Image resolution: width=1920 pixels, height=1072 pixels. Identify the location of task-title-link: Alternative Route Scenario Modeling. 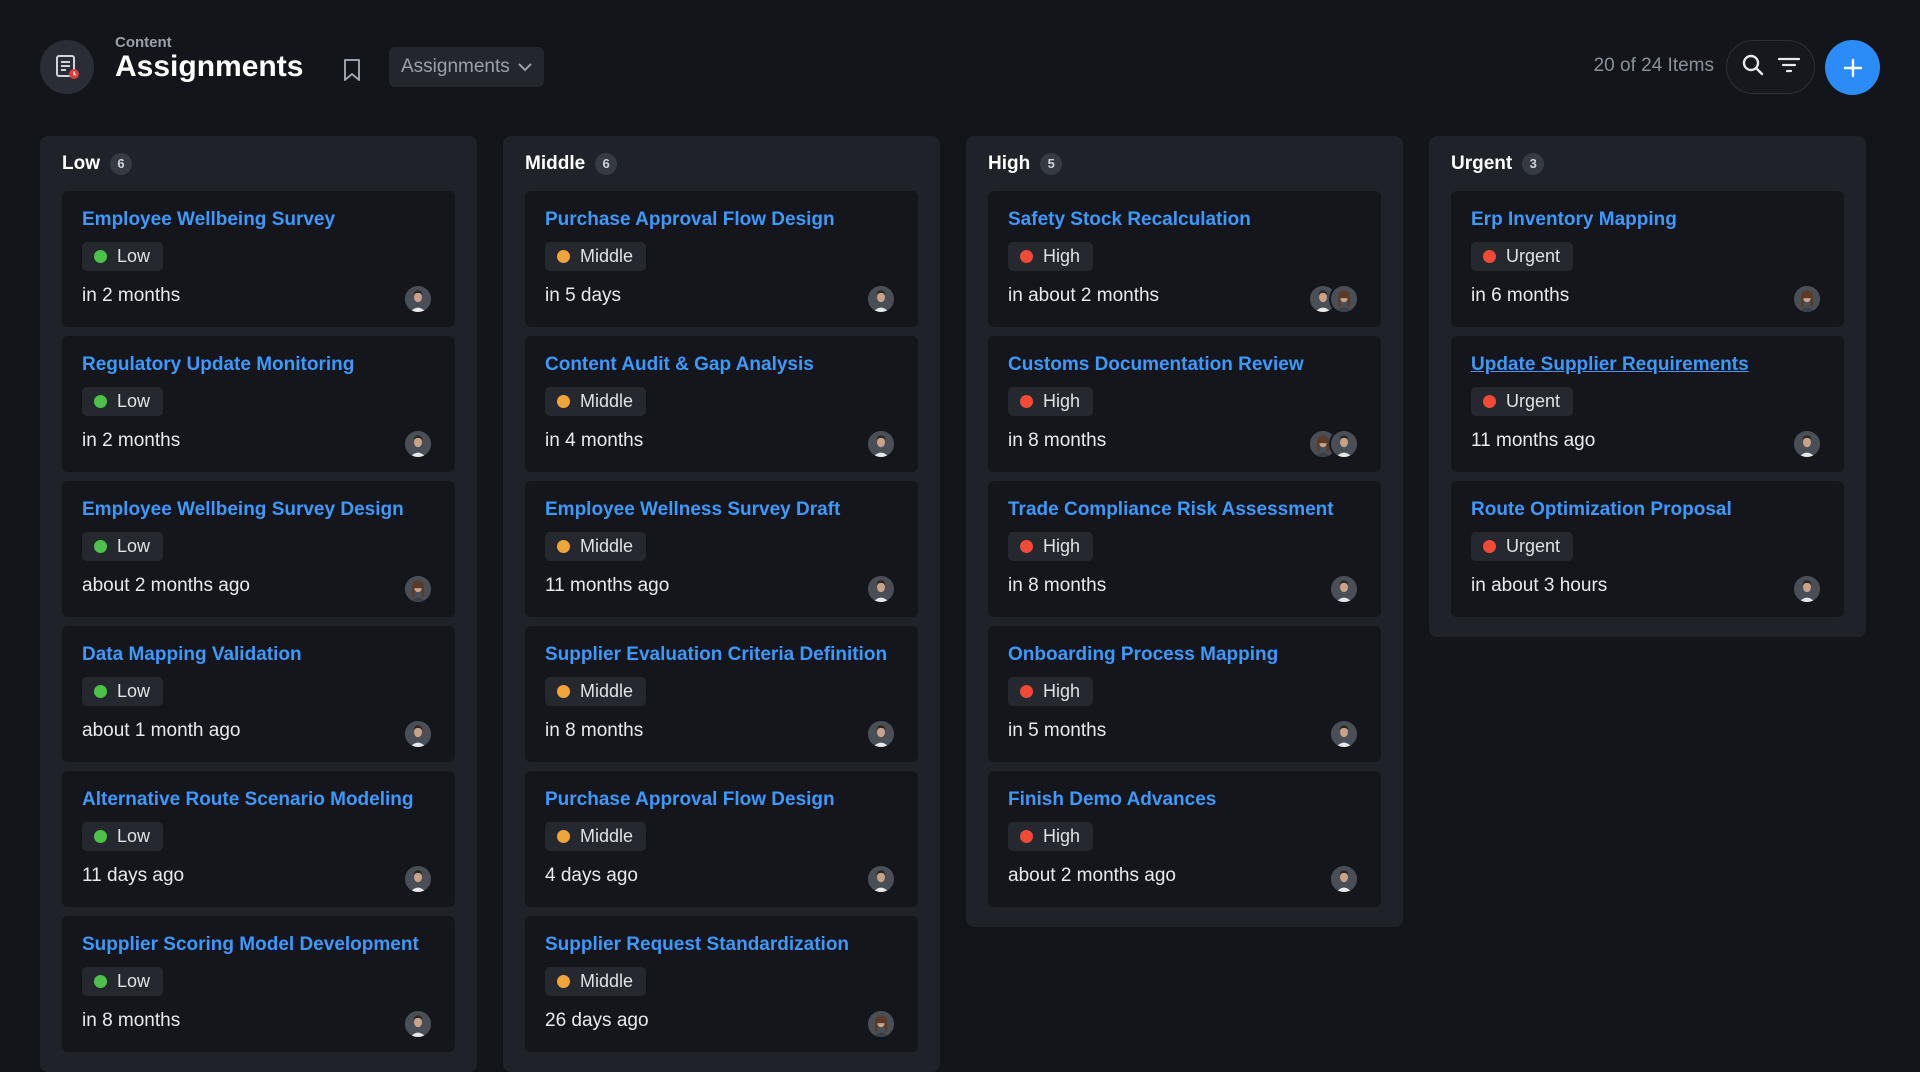
(258, 800).